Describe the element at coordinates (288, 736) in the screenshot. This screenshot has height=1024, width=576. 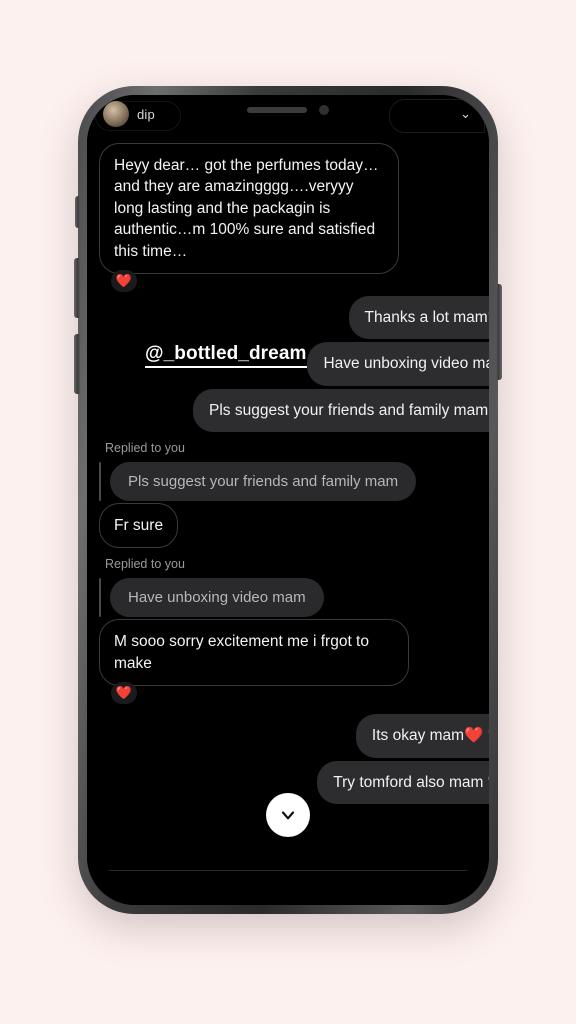
I see `message-row: Its okay mam❤️ ❤️` at that location.